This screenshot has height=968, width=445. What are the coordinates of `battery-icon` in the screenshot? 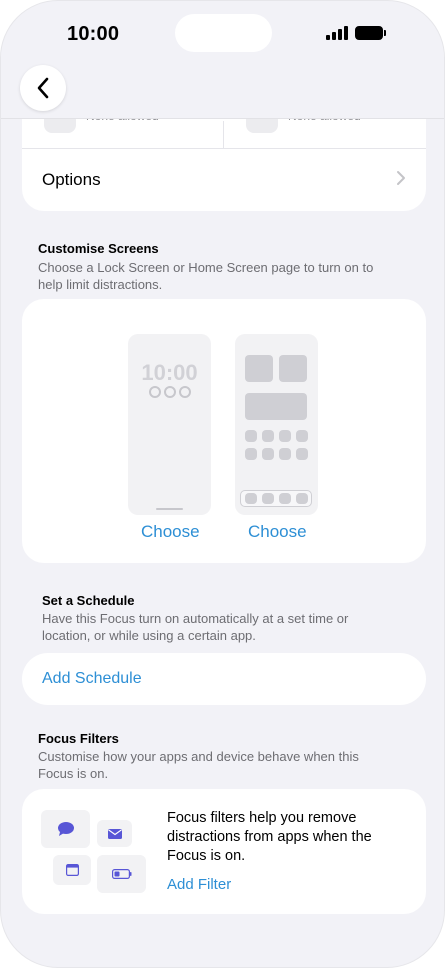 It's located at (121, 874).